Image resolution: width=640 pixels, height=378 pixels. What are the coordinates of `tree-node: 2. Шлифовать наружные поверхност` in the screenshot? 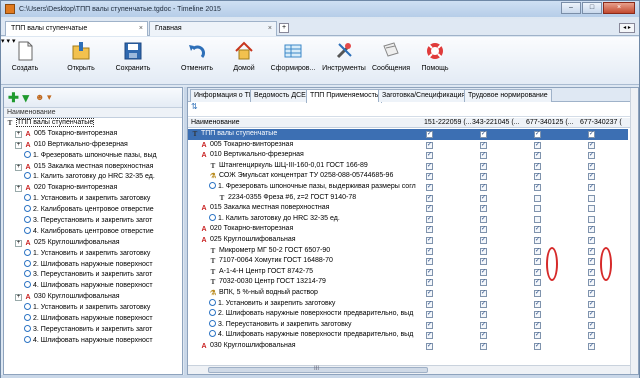 It's located at (93, 319).